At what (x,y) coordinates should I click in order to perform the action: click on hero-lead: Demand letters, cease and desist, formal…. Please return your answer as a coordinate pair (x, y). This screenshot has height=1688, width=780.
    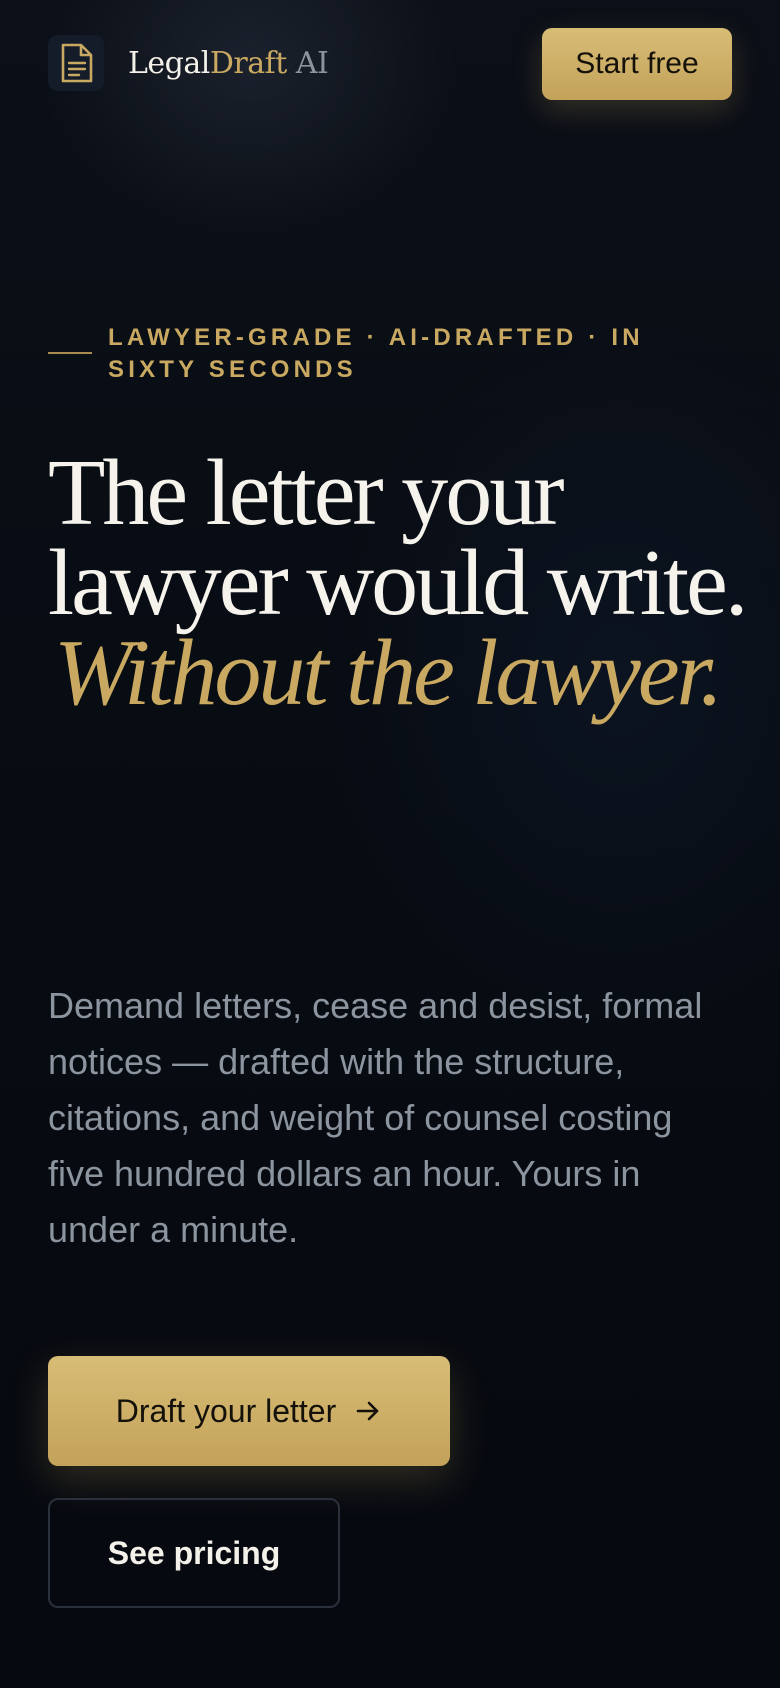
    Looking at the image, I should click on (375, 1117).